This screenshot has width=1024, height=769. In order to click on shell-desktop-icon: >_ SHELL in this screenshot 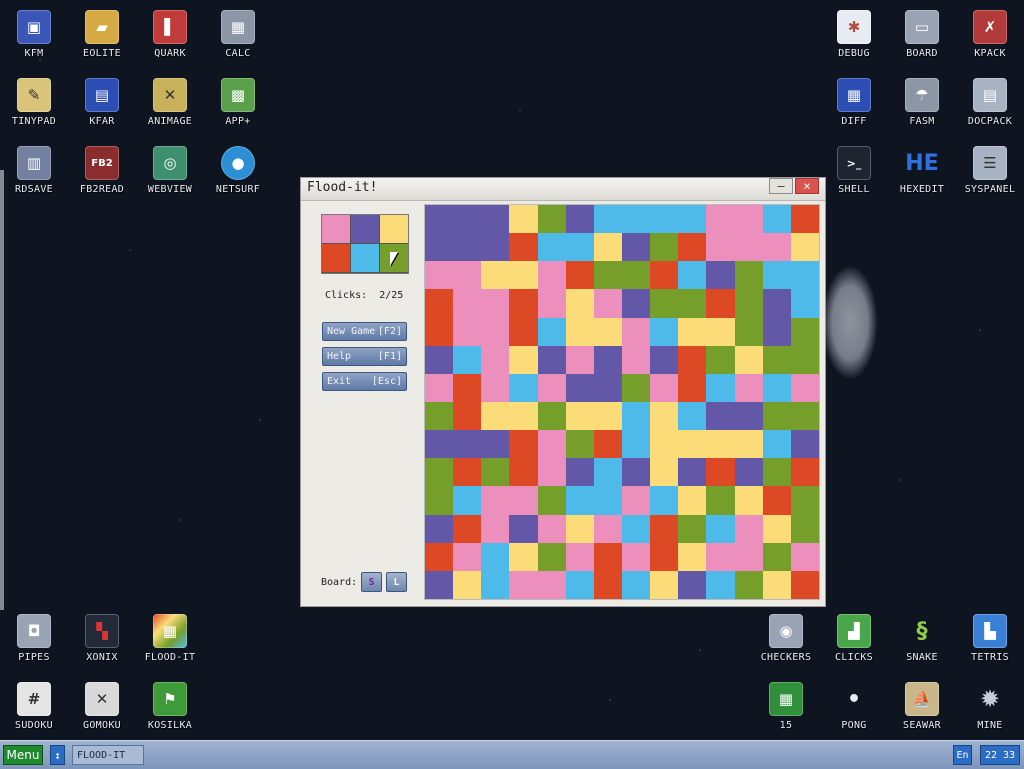, I will do `click(854, 165)`.